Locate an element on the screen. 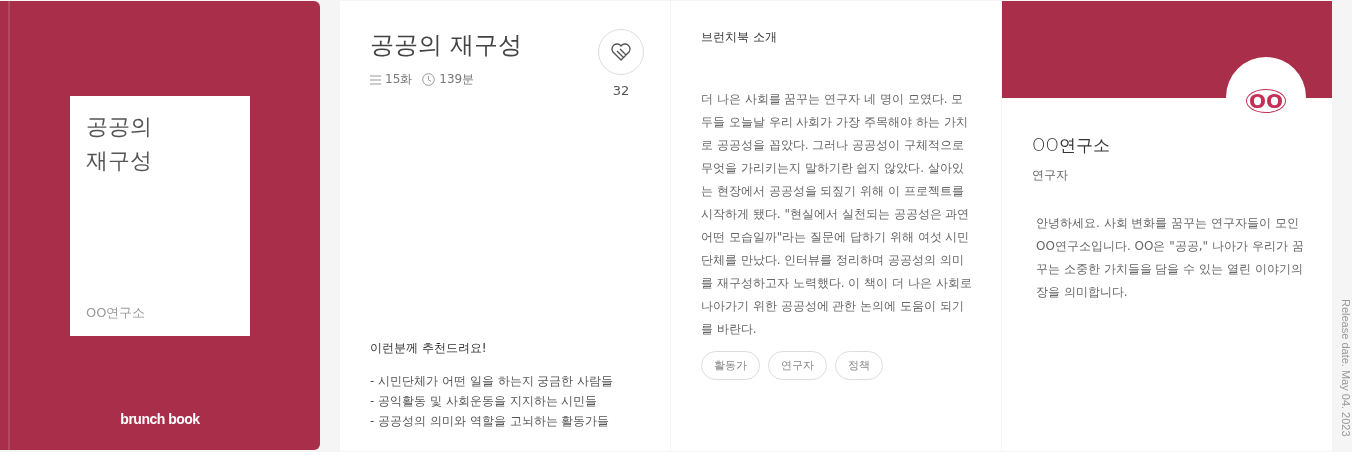 Image resolution: width=1352 pixels, height=452 pixels. author-name: OO연구소 is located at coordinates (1071, 145).